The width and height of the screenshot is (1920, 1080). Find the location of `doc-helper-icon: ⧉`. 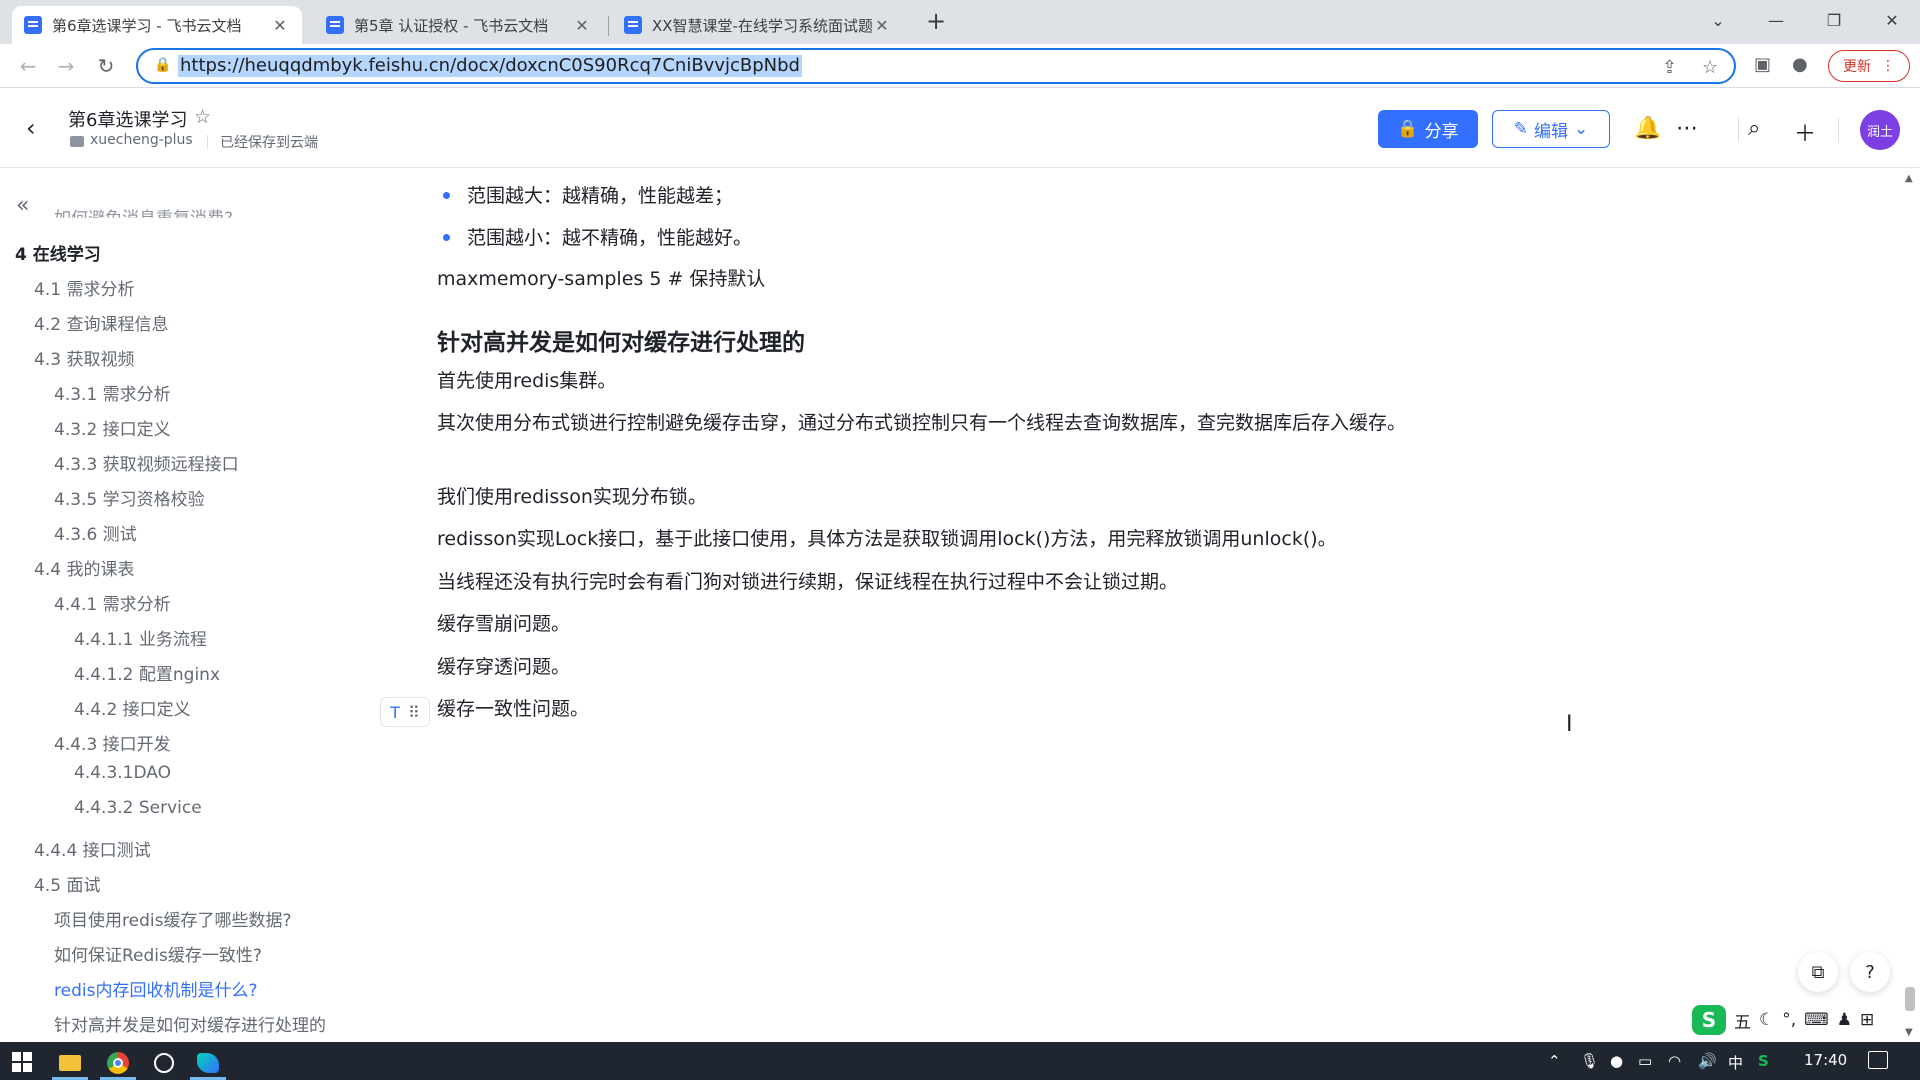

doc-helper-icon: ⧉ is located at coordinates (1818, 972).